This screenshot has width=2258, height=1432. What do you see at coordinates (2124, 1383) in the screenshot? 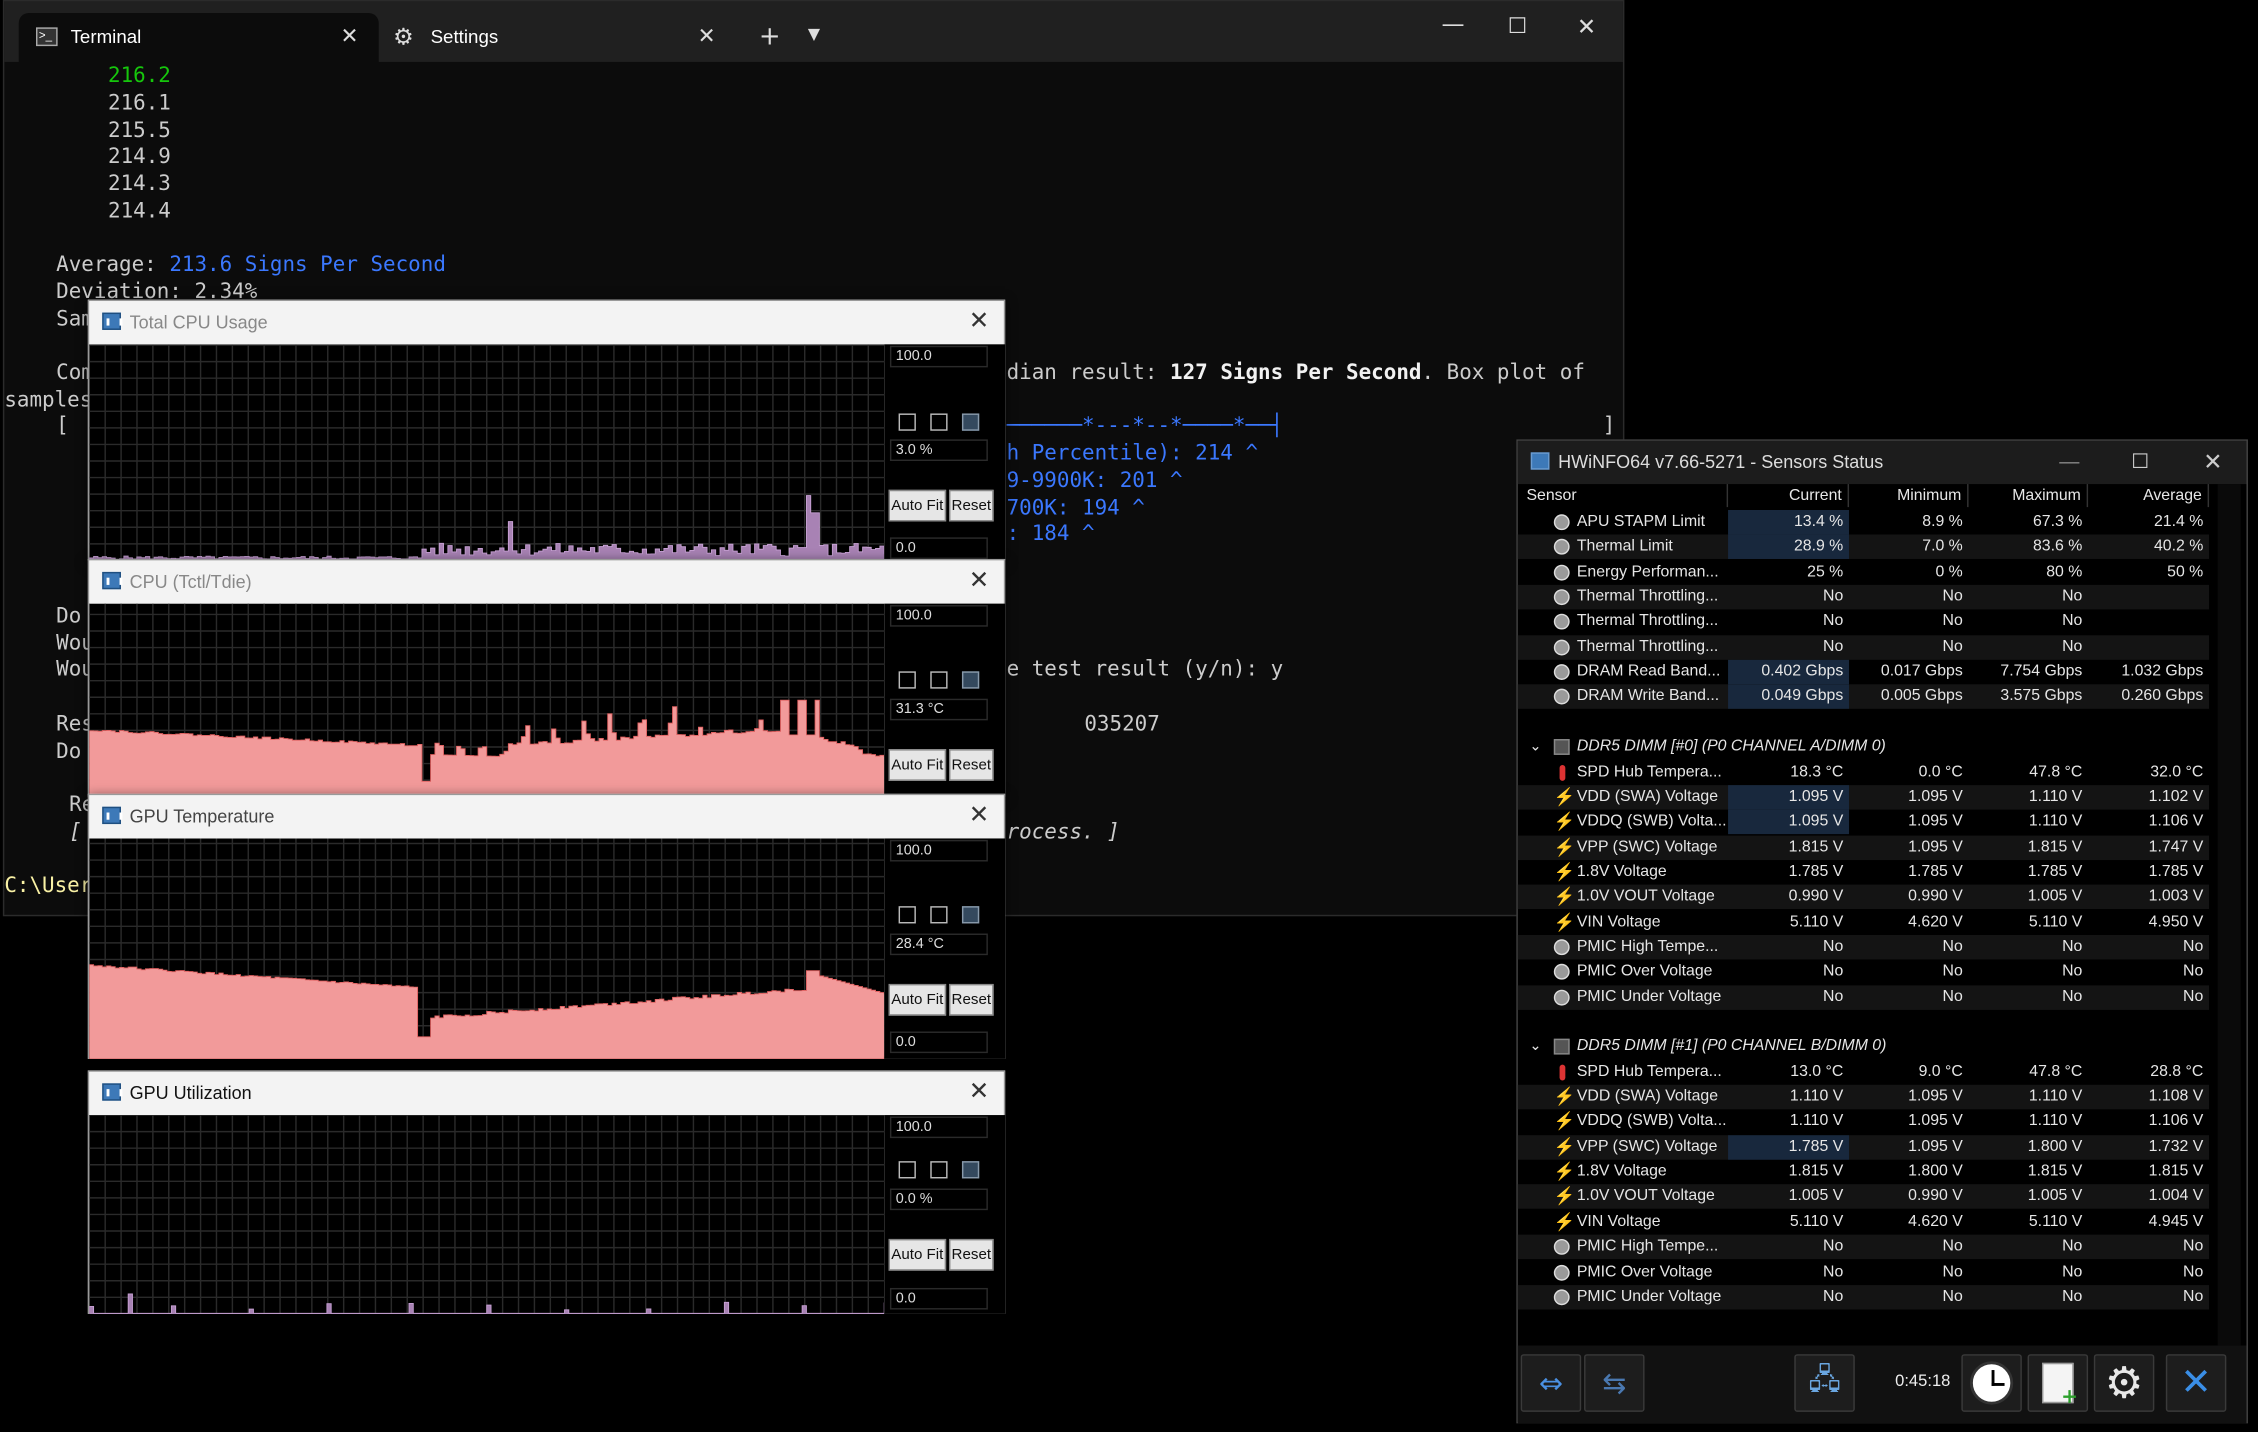
I see `settings-button: ⚙` at bounding box center [2124, 1383].